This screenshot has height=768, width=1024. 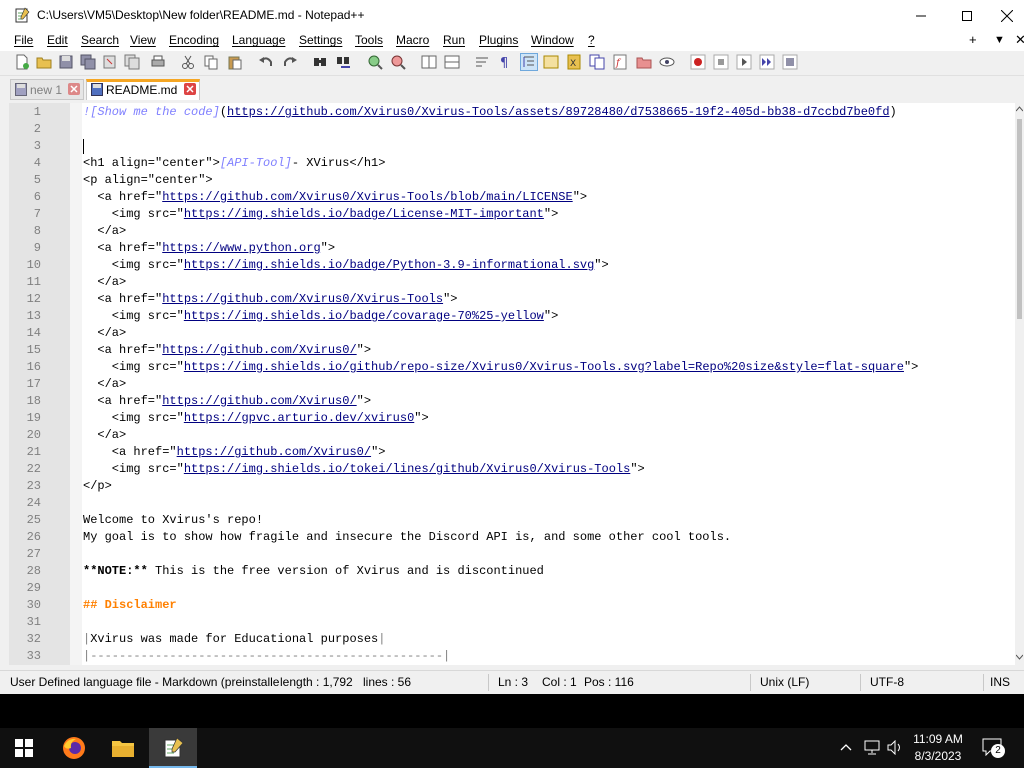 What do you see at coordinates (967, 15) in the screenshot?
I see `maximize-button` at bounding box center [967, 15].